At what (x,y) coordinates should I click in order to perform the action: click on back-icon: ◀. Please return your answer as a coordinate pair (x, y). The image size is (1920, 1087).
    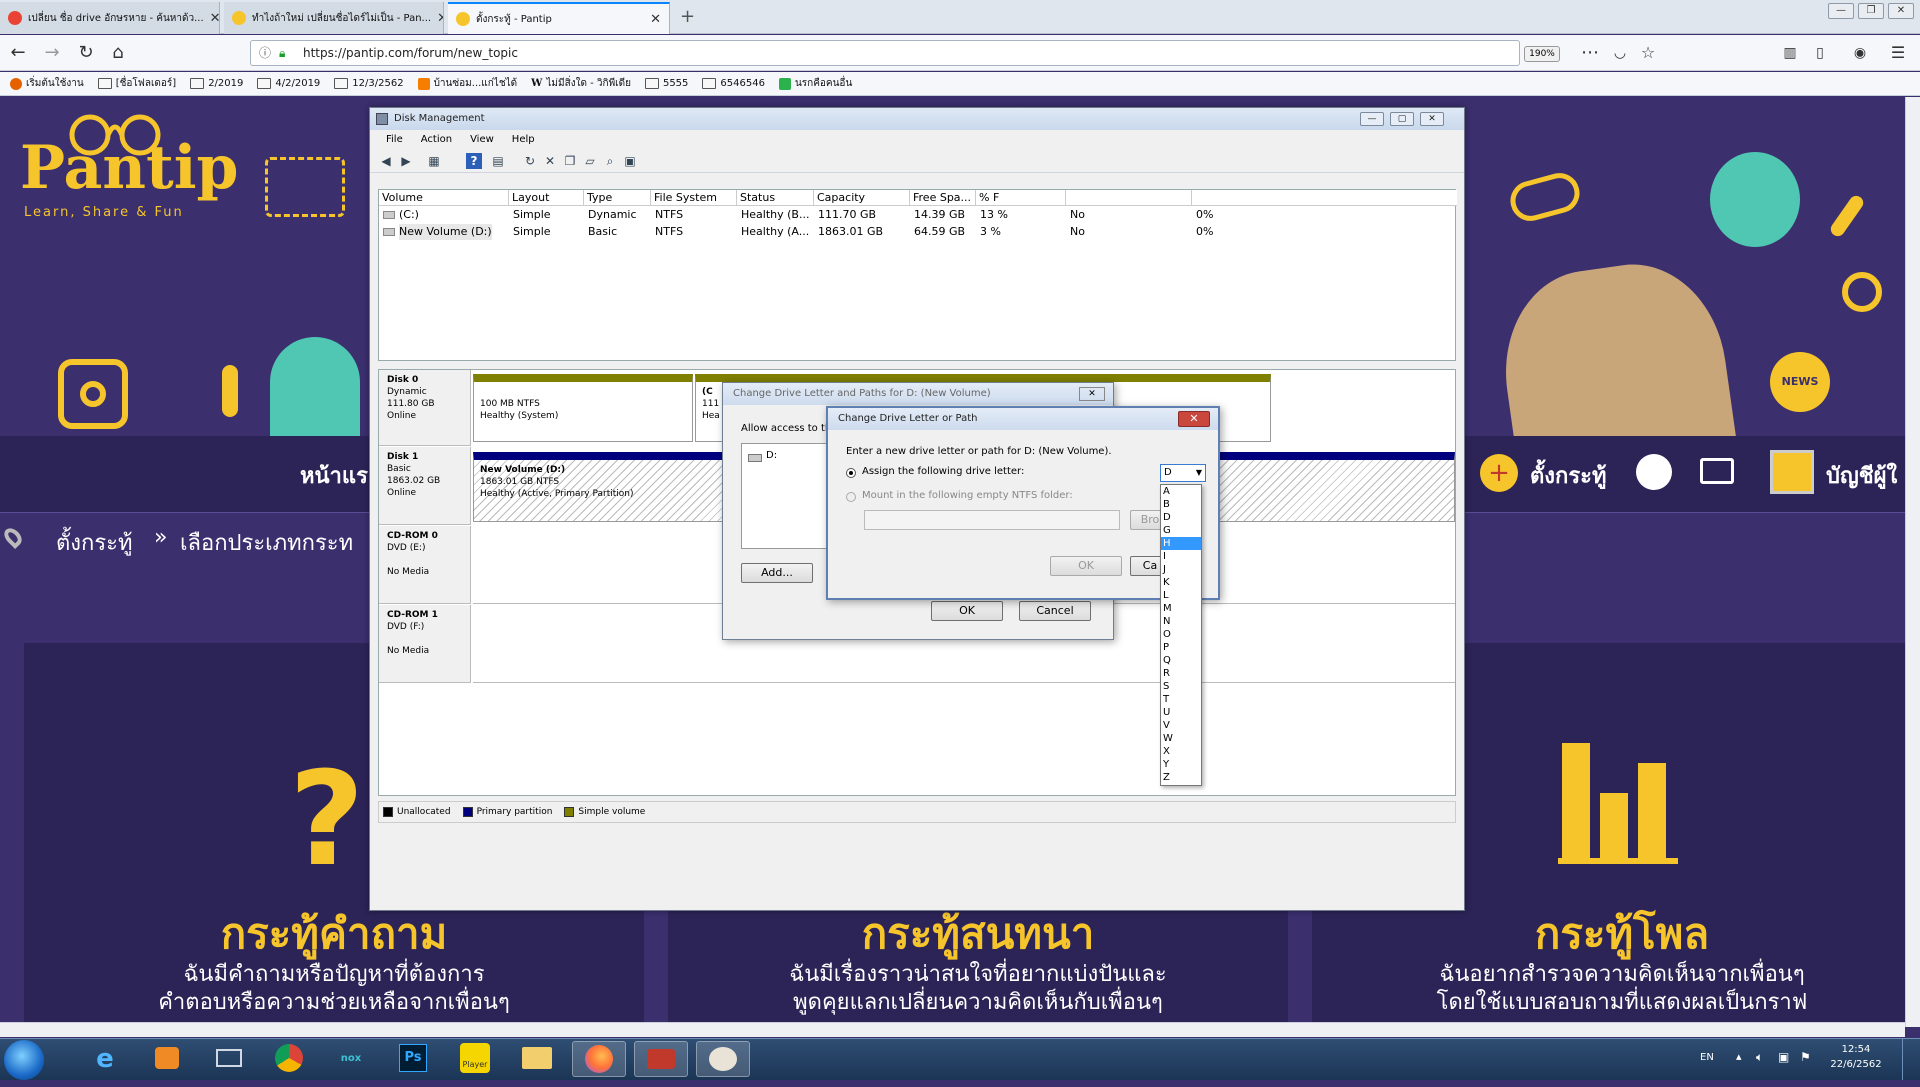
    Looking at the image, I should click on (386, 161).